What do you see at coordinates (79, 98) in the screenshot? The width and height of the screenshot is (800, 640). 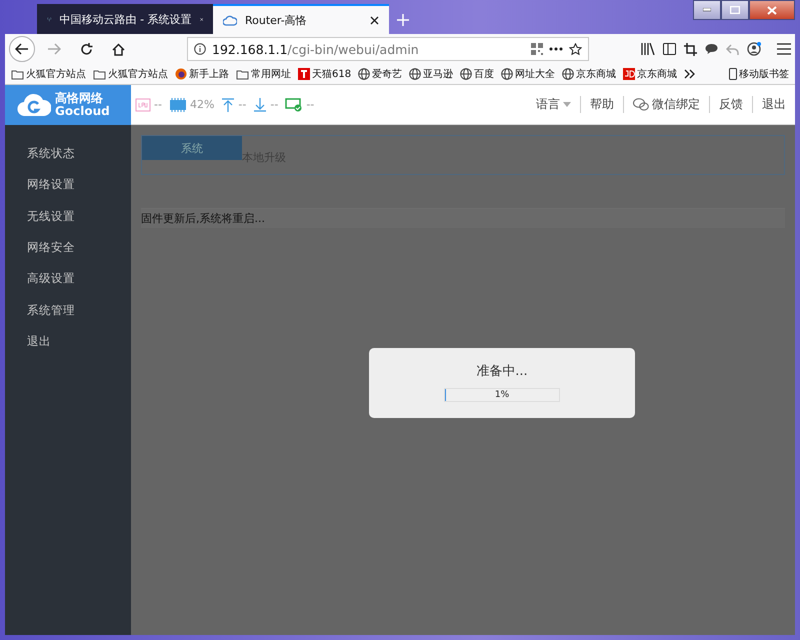 I see `brand-name: 高恪网络` at bounding box center [79, 98].